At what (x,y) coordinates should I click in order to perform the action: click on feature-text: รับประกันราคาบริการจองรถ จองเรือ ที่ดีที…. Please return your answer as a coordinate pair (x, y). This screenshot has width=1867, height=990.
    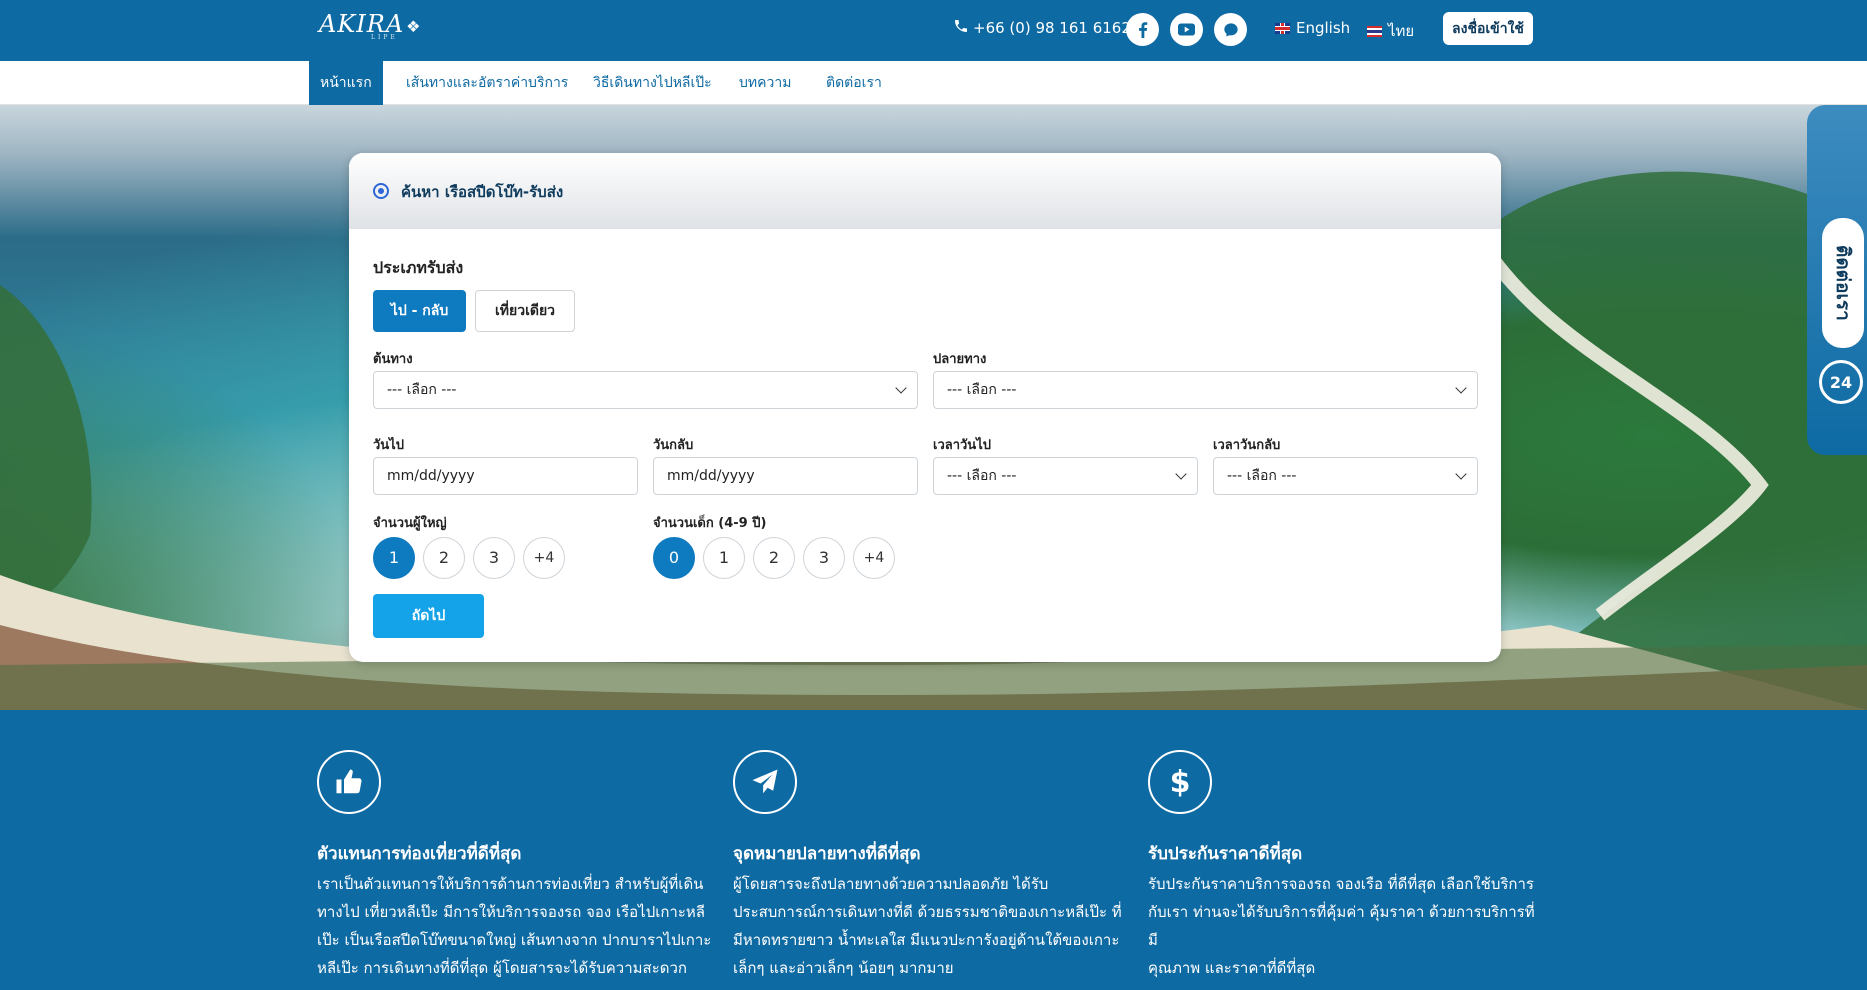
    Looking at the image, I should click on (1345, 926).